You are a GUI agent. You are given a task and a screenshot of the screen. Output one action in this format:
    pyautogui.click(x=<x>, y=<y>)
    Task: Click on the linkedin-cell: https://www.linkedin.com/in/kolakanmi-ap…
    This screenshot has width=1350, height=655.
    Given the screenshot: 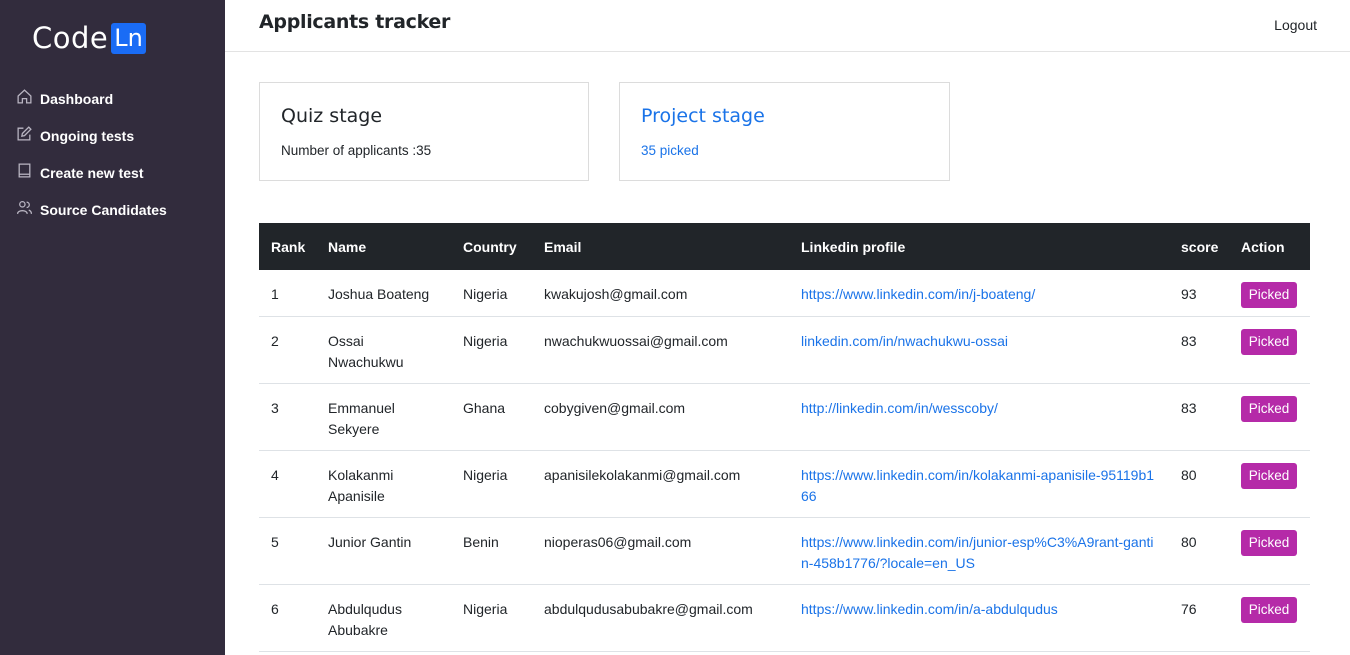 What is the action you would take?
    pyautogui.click(x=979, y=484)
    